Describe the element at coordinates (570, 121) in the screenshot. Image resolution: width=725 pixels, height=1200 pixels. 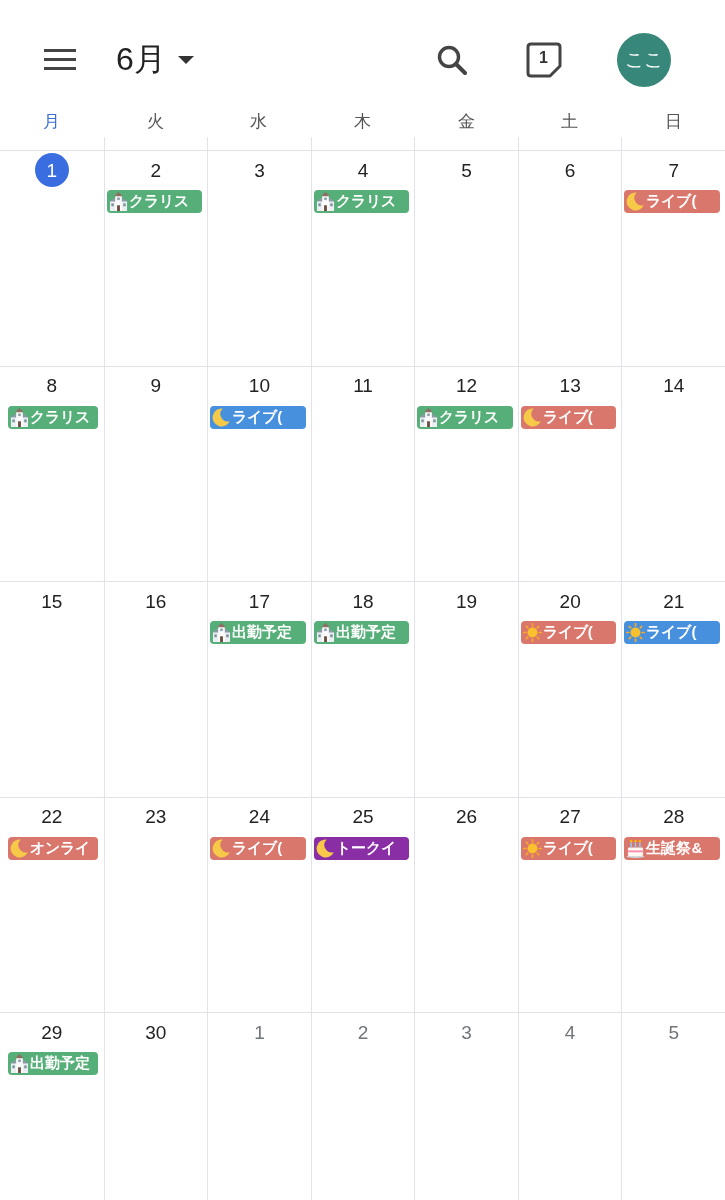
I see `weekday-label: 土` at that location.